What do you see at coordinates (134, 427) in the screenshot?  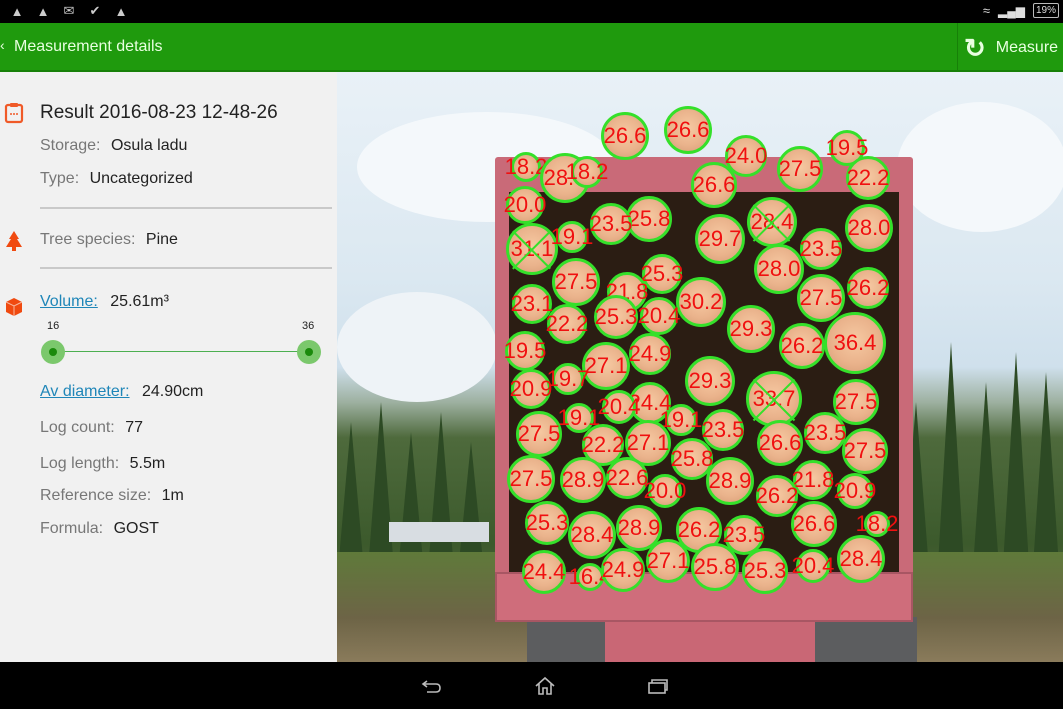 I see `logcount-value: 77` at bounding box center [134, 427].